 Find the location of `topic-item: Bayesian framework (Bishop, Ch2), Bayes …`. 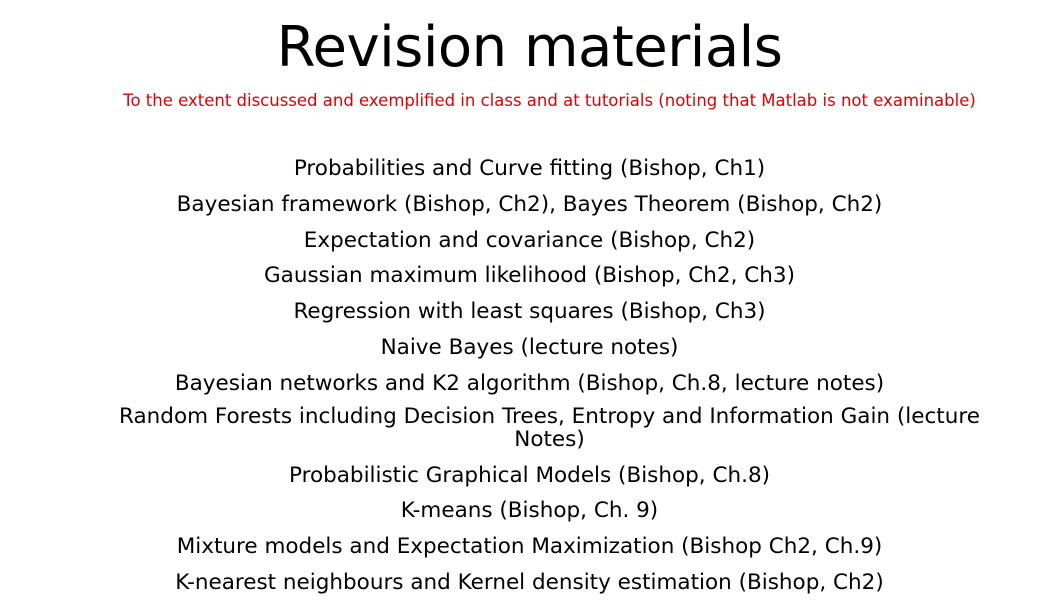

topic-item: Bayesian framework (Bishop, Ch2), Bayes … is located at coordinates (529, 204).